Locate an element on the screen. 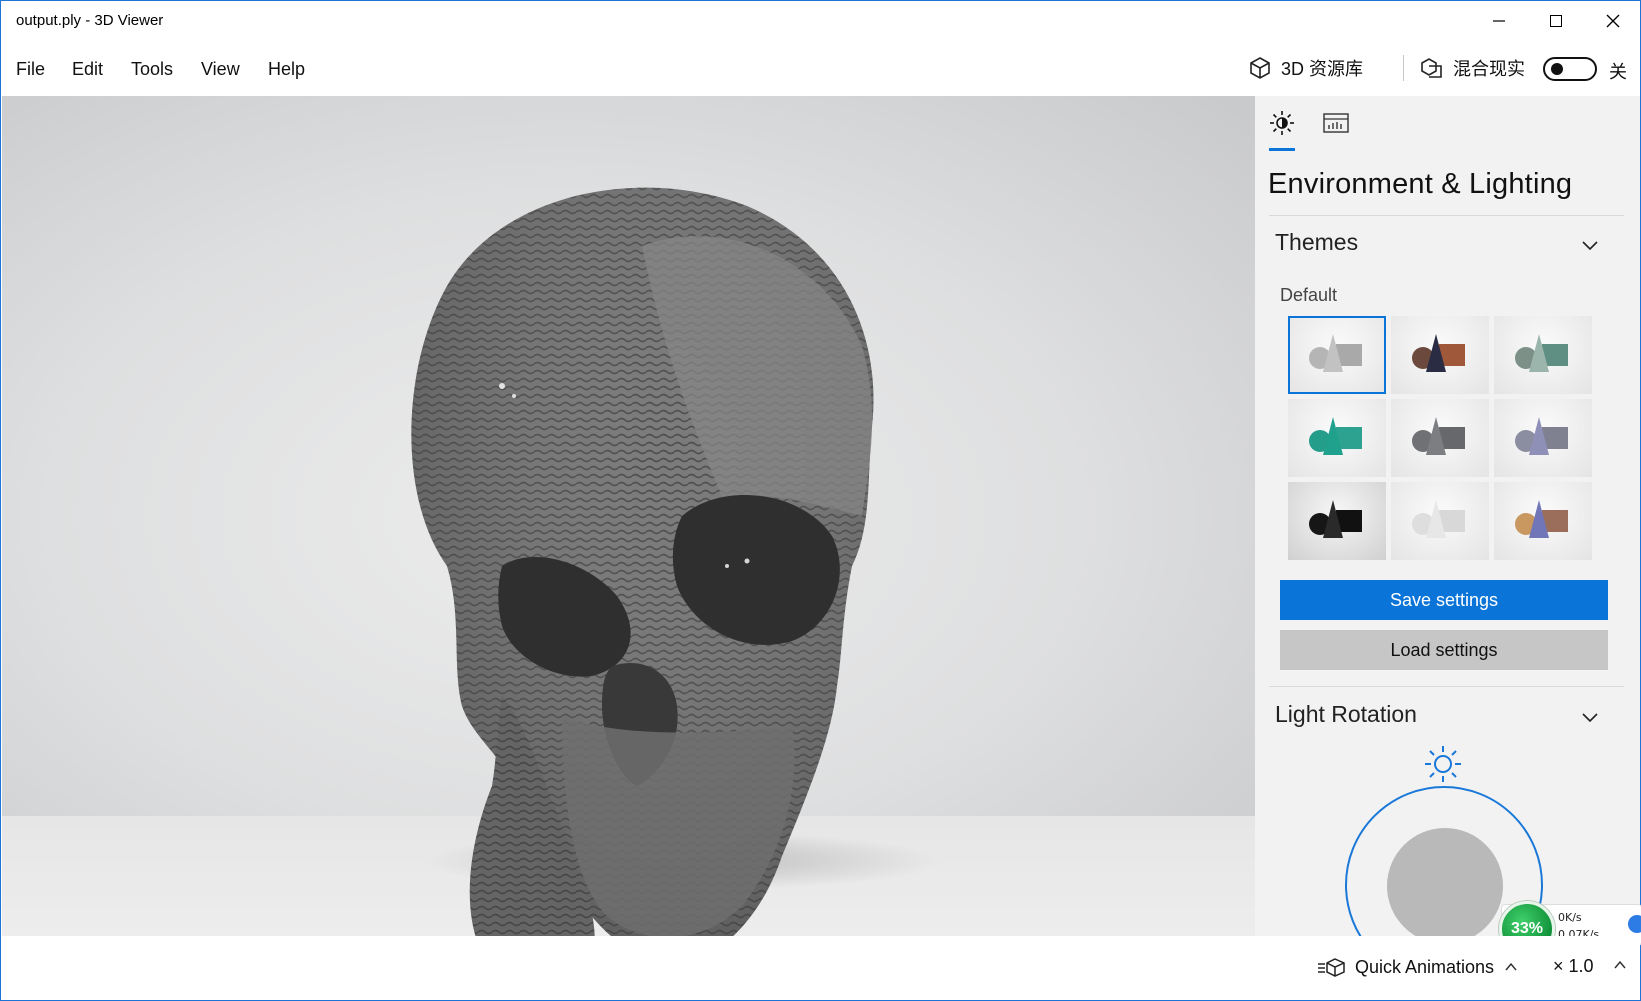 Image resolution: width=1641 pixels, height=1001 pixels. status-bar: Quick Animations × 1.0 is located at coordinates (820, 968).